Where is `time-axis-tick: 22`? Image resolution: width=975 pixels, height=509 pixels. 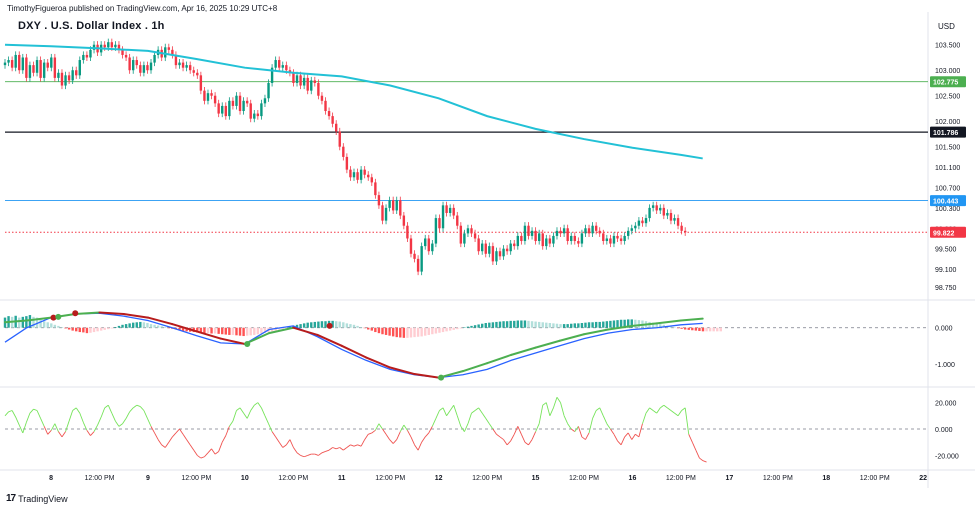
time-axis-tick: 22 is located at coordinates (923, 478).